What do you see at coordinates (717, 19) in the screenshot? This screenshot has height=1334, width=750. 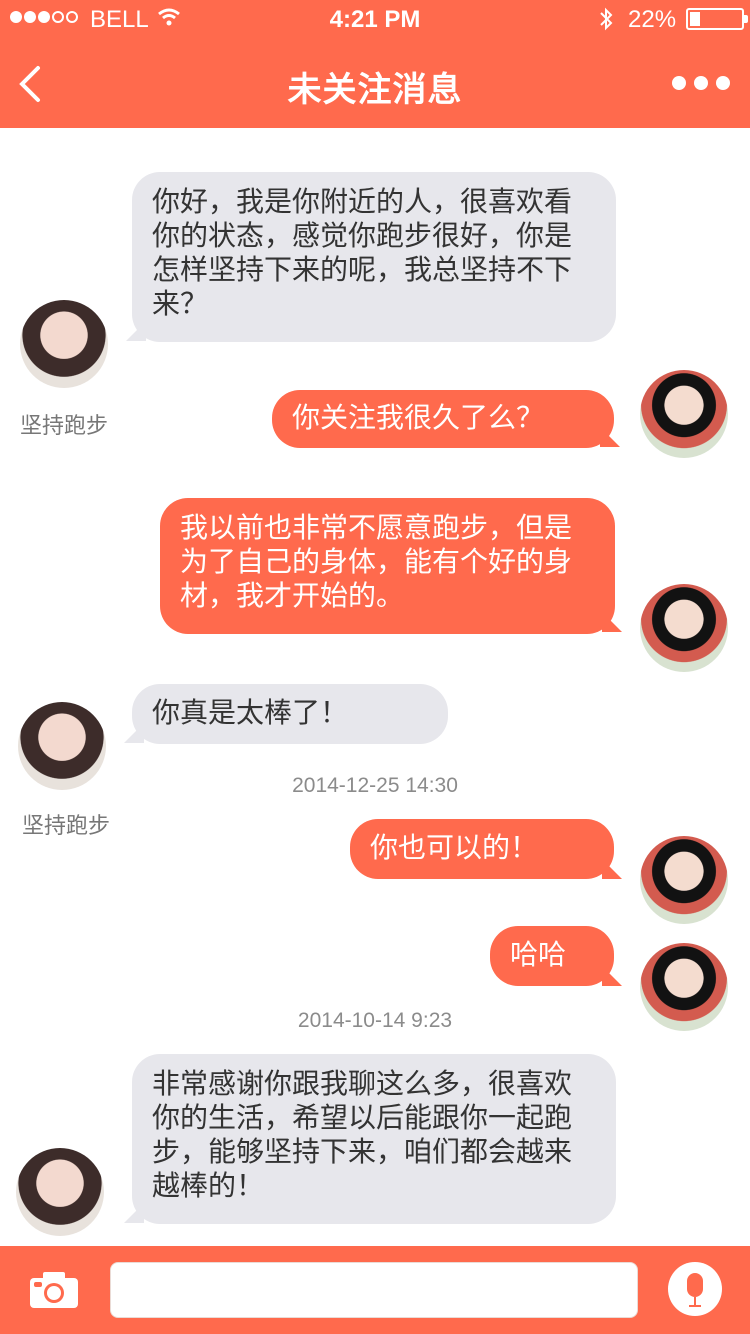 I see `battery-icon` at bounding box center [717, 19].